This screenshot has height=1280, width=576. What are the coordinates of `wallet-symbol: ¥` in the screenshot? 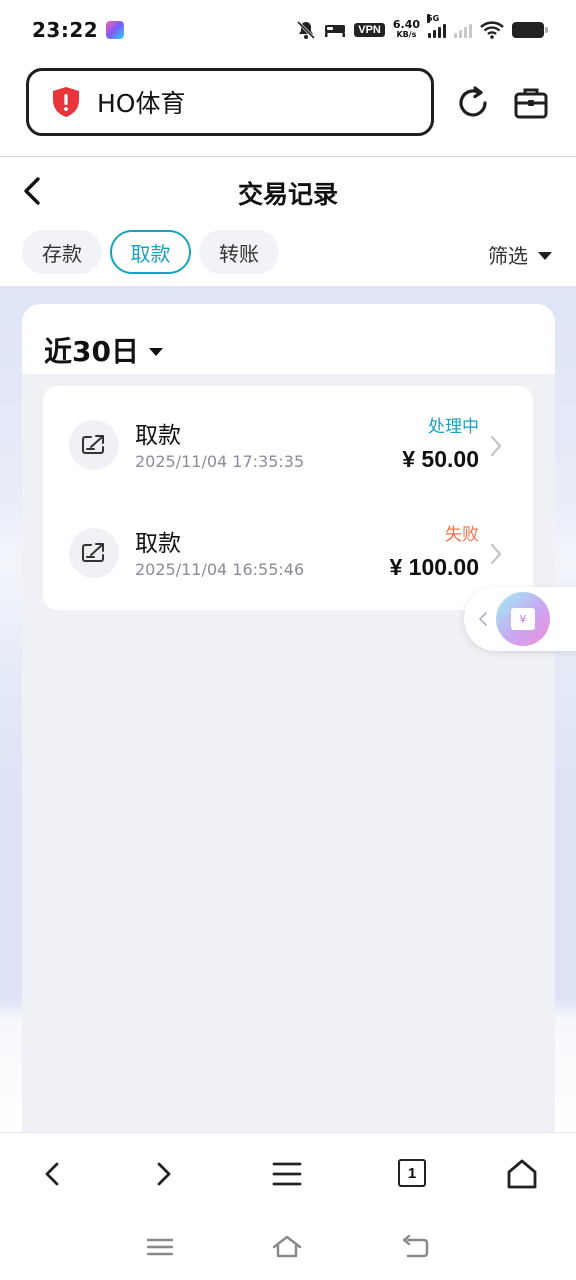 It's located at (523, 619).